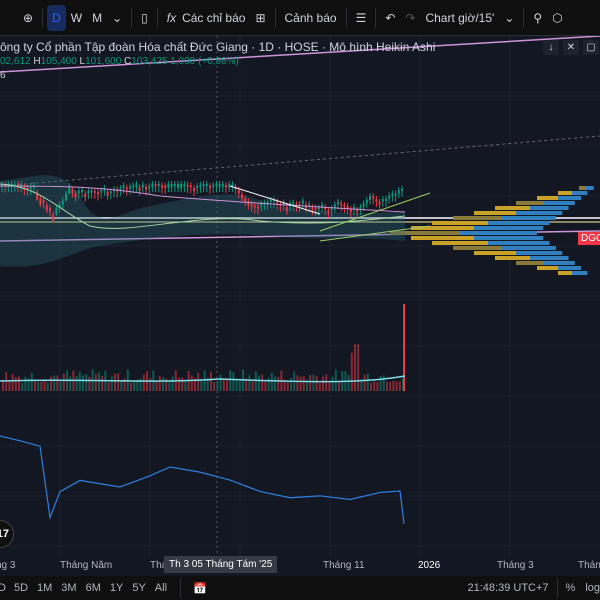  I want to click on range-5y: 5Y, so click(138, 588).